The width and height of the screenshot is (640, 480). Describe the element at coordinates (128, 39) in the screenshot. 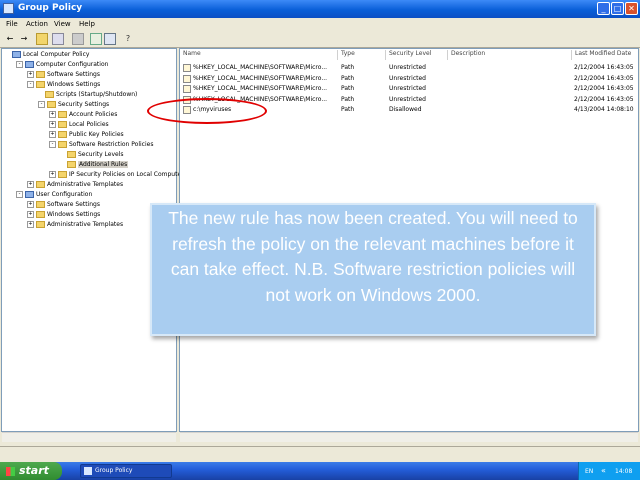

I see `help-icon: ?` at that location.